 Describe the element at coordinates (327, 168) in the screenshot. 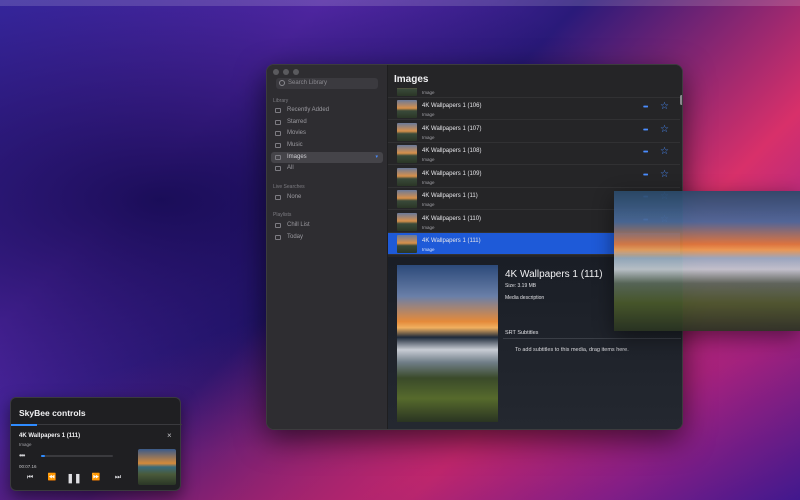

I see `sidebar-item-all: All` at that location.